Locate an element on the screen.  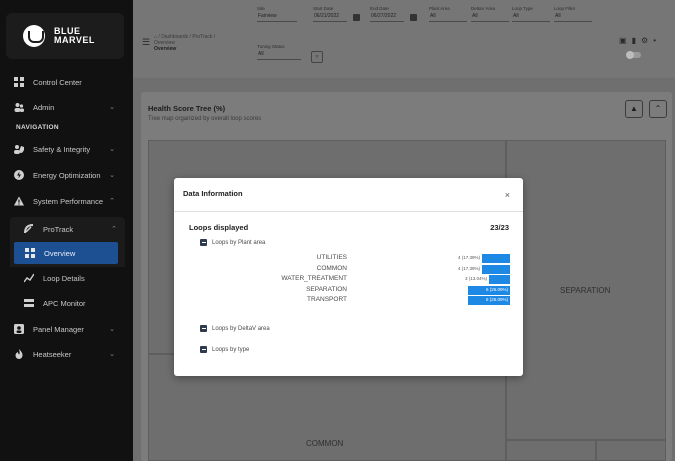
settings-icon: ⚙ is located at coordinates (647, 40).